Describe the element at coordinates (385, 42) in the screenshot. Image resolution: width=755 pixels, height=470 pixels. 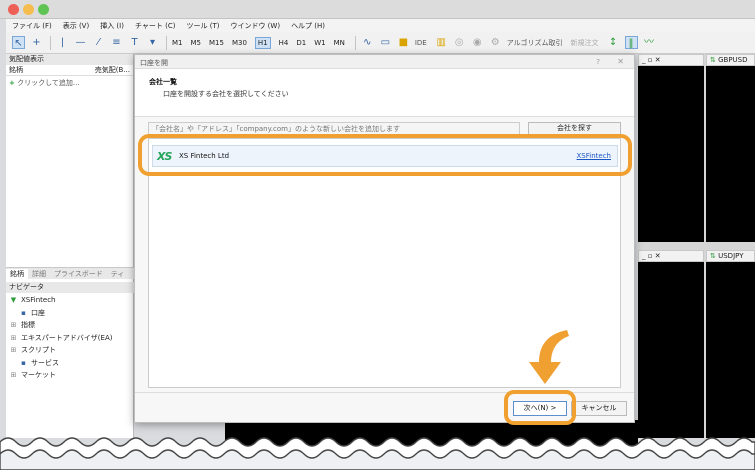
I see `template-icon: ▭` at that location.